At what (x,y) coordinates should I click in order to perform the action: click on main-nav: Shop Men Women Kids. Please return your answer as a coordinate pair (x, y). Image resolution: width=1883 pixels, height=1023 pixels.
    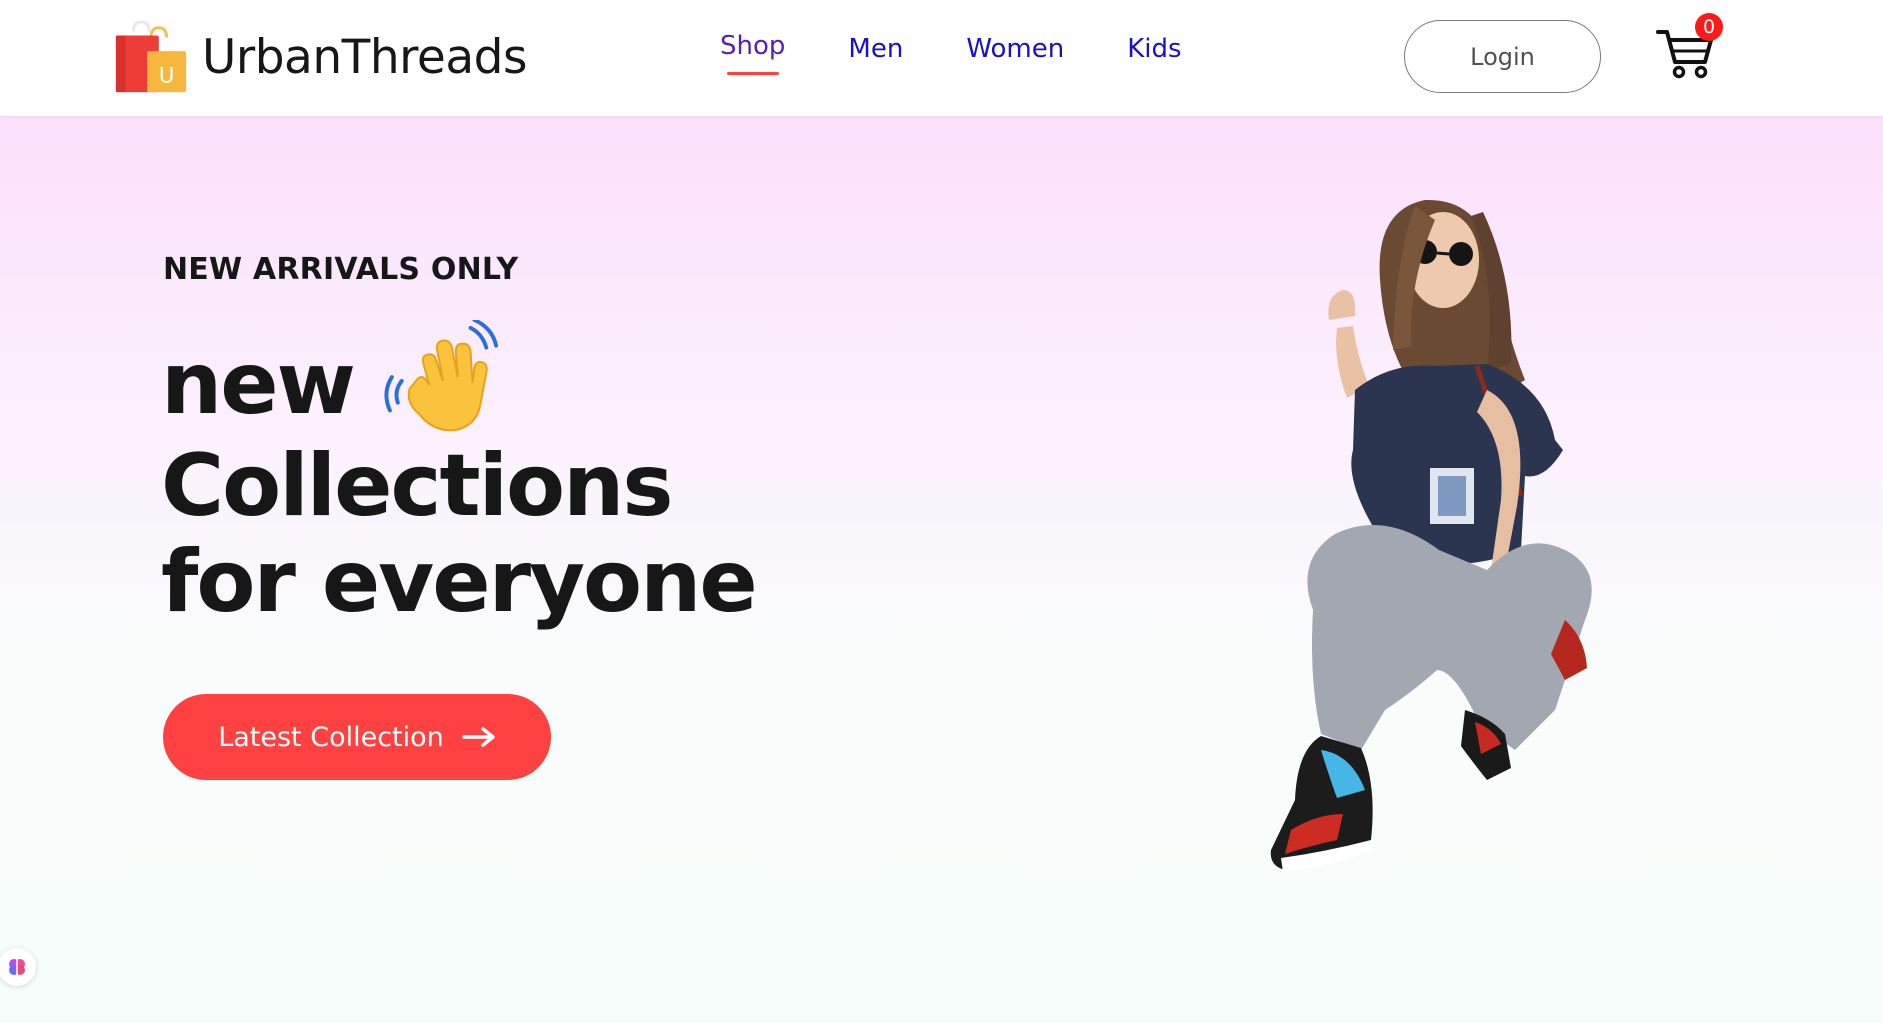
    Looking at the image, I should click on (982, 53).